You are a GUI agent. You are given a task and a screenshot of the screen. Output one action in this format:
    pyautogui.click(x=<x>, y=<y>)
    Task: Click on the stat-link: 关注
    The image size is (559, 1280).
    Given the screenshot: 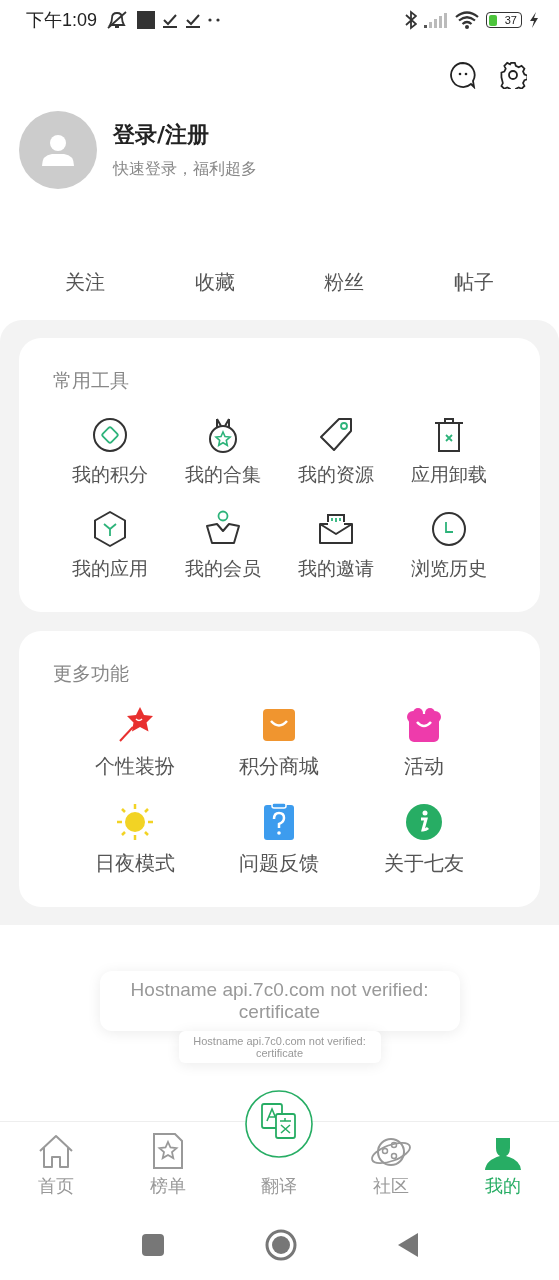 What is the action you would take?
    pyautogui.click(x=84, y=282)
    